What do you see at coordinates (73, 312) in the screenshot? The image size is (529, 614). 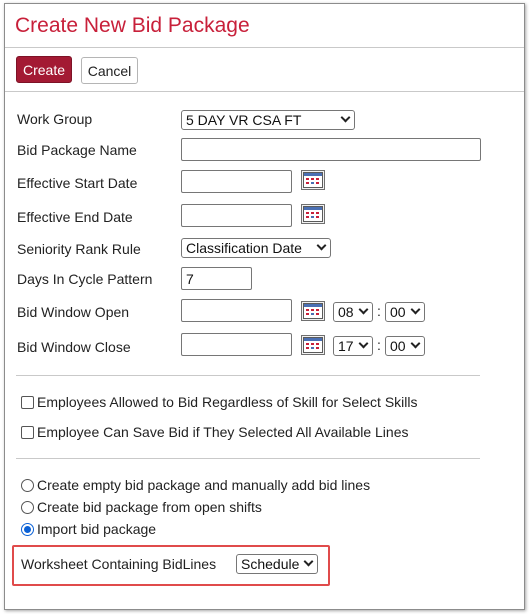 I see `bid-window-open-label: Bid Window Open` at bounding box center [73, 312].